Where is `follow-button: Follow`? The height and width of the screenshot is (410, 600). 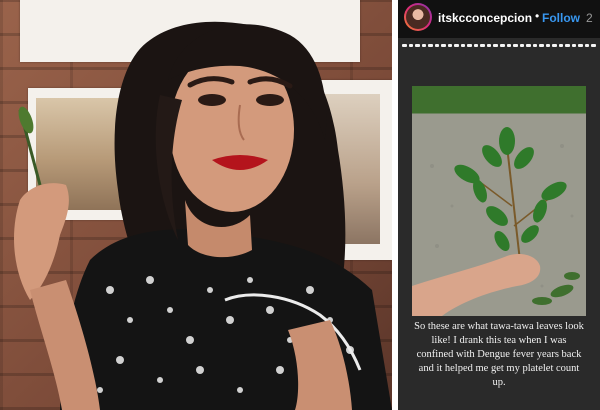
follow-button: Follow is located at coordinates (561, 18).